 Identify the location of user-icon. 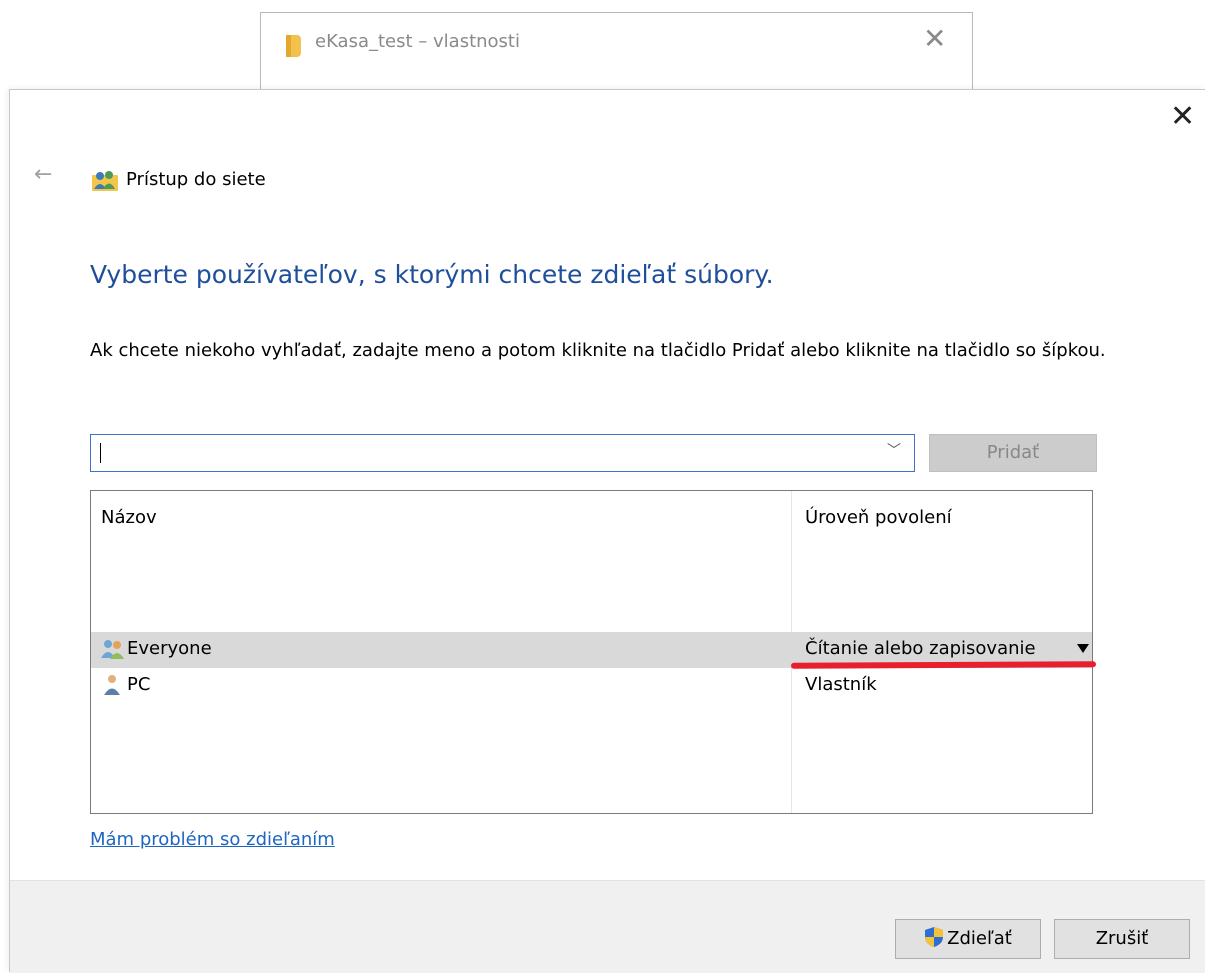
(112, 685).